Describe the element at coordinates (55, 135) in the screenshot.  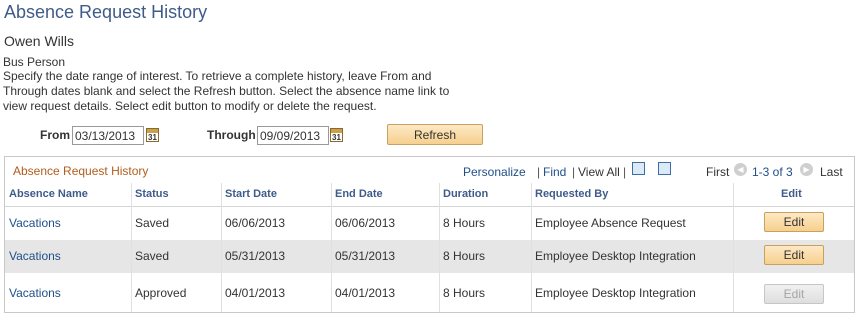
I see `from-label: From` at that location.